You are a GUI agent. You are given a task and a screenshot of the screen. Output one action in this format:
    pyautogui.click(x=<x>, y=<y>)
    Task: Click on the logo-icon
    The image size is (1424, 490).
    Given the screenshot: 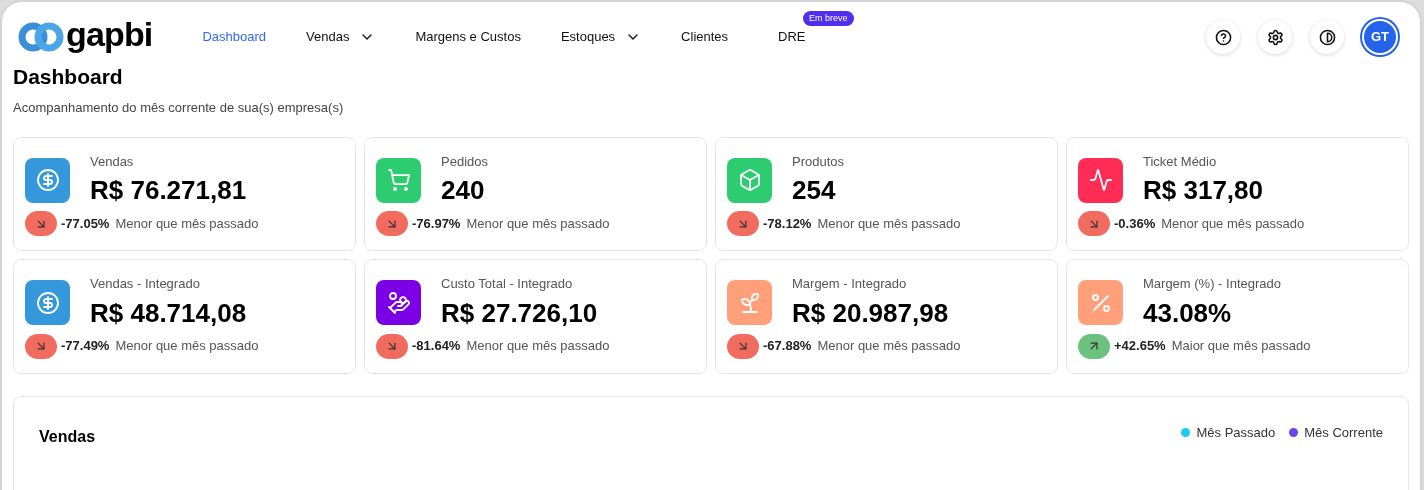 What is the action you would take?
    pyautogui.click(x=41, y=37)
    